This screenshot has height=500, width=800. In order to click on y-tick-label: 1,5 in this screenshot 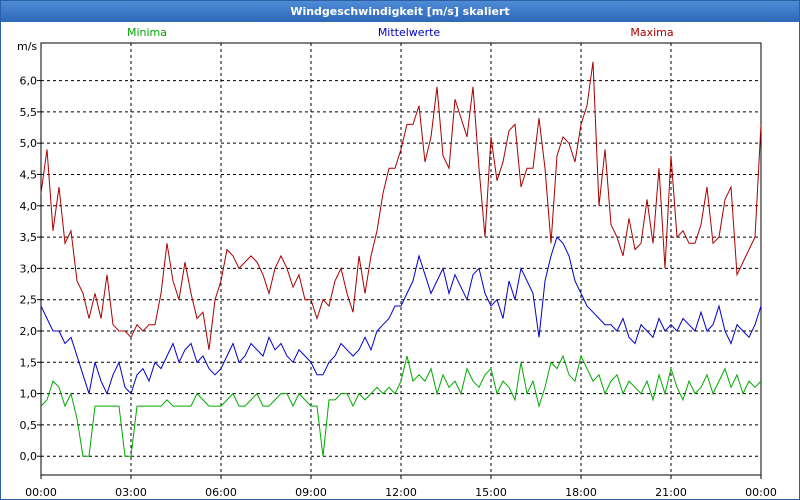, I will do `click(29, 362)`.